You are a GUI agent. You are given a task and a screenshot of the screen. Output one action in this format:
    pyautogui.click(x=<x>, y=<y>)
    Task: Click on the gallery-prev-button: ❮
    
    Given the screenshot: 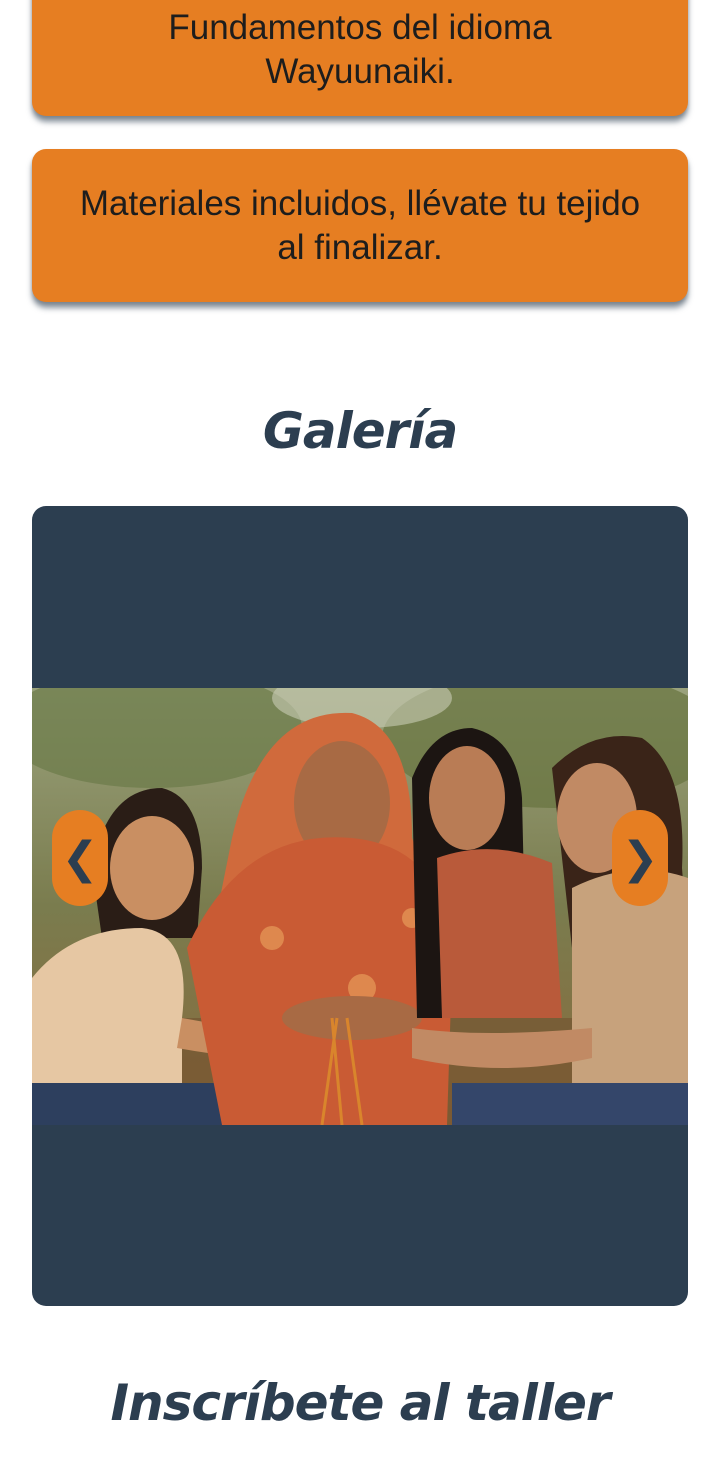 What is the action you would take?
    pyautogui.click(x=80, y=858)
    